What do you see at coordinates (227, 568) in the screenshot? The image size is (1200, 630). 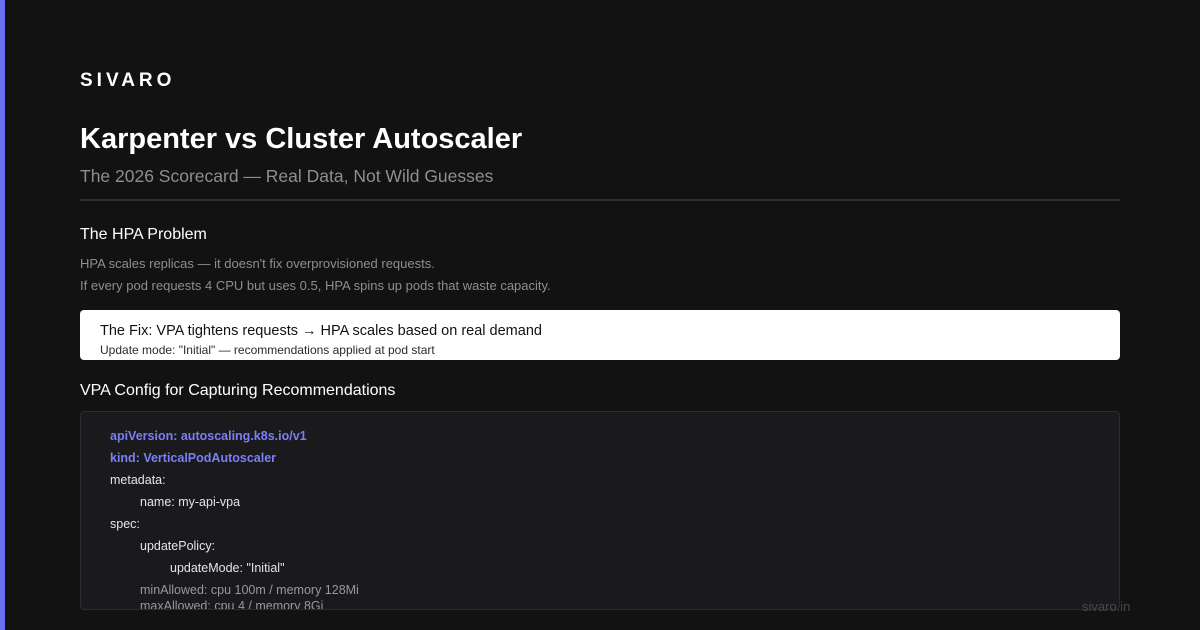 I see `code-line: updateMode: "Initial"` at bounding box center [227, 568].